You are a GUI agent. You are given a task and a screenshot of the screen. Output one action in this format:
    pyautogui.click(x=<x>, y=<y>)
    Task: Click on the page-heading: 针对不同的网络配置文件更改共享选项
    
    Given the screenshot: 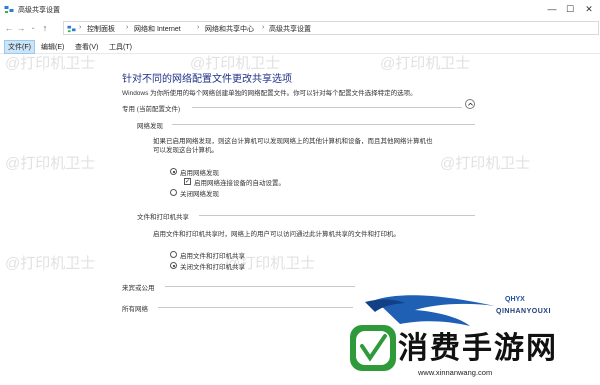 What is the action you would take?
    pyautogui.click(x=207, y=79)
    